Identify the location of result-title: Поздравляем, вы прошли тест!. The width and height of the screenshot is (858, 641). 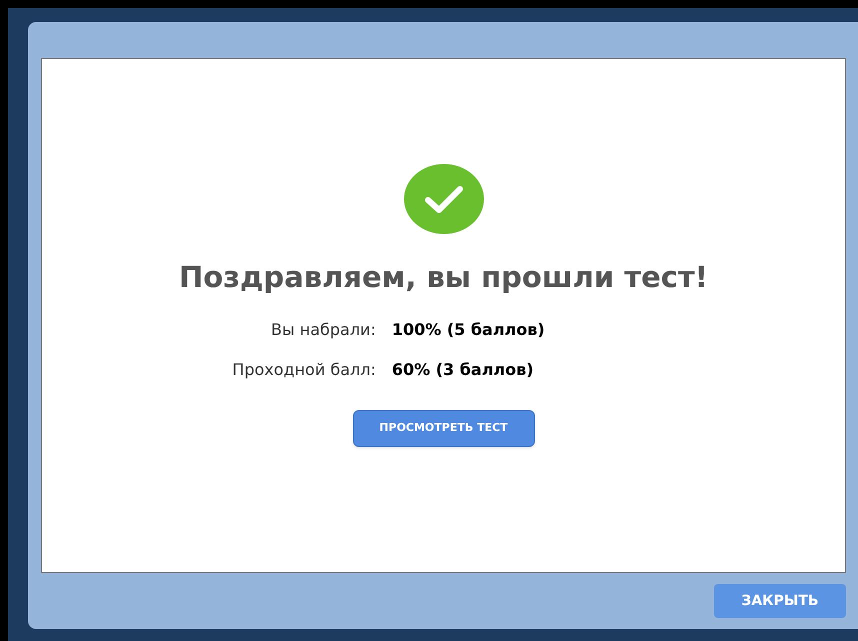
(443, 277).